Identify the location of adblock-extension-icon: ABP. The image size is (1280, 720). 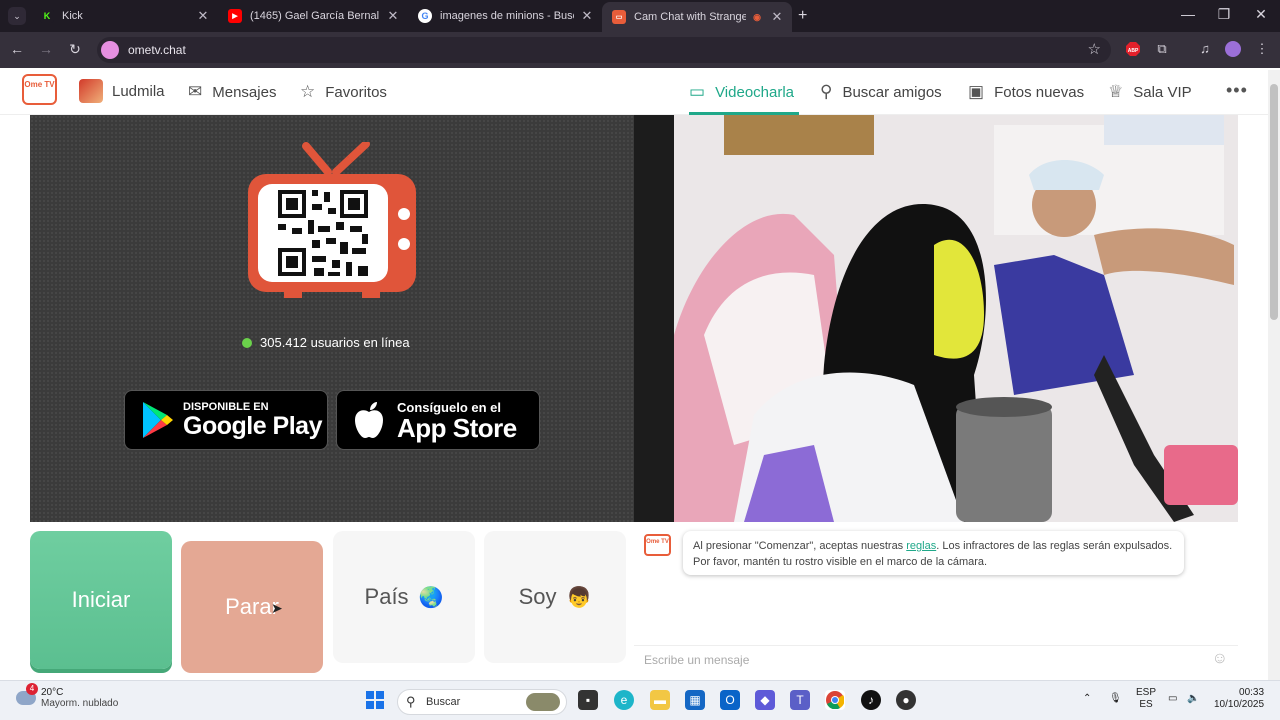
(1133, 50).